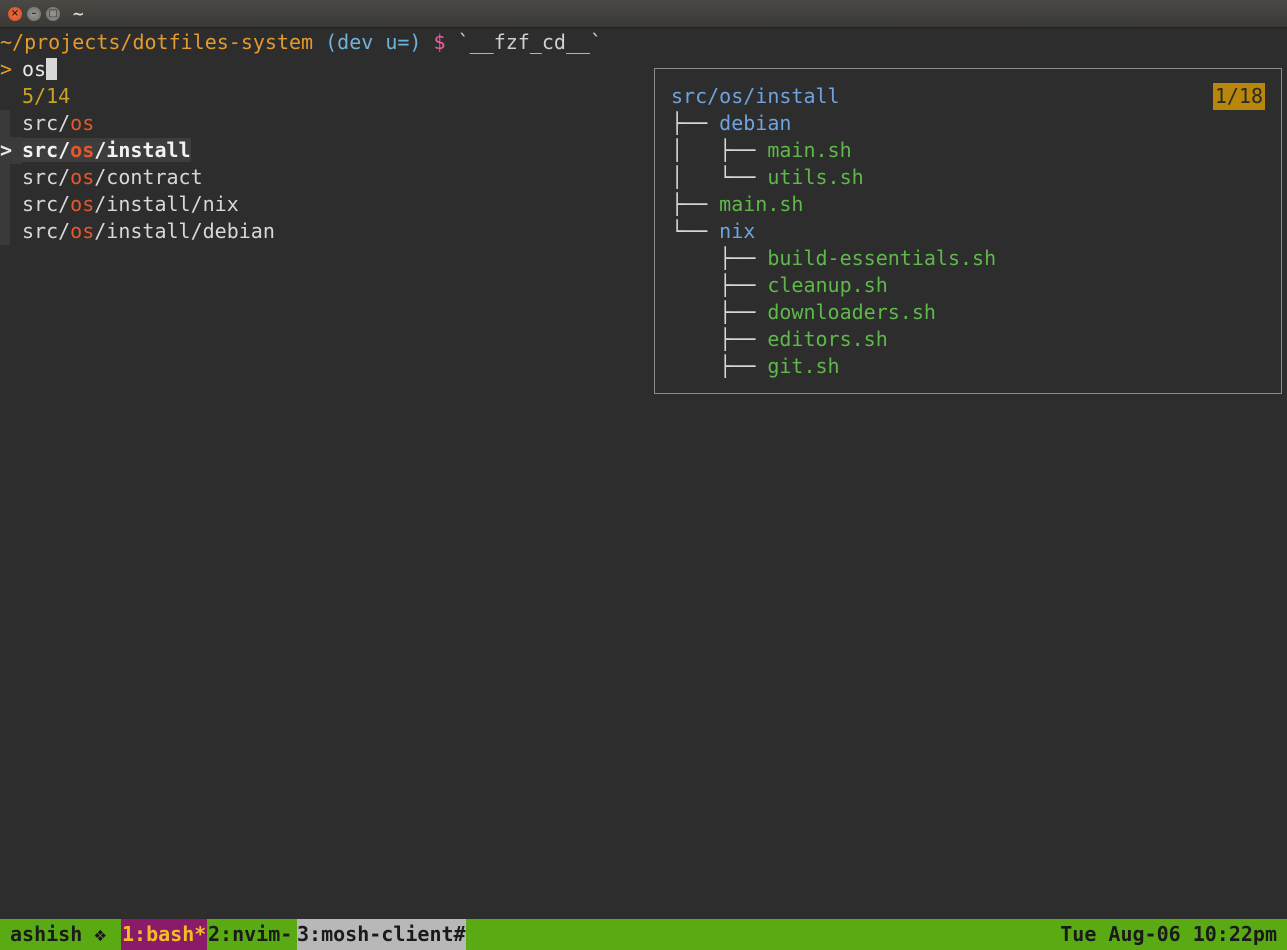  I want to click on tree-file-name: editors.sh, so click(827, 339).